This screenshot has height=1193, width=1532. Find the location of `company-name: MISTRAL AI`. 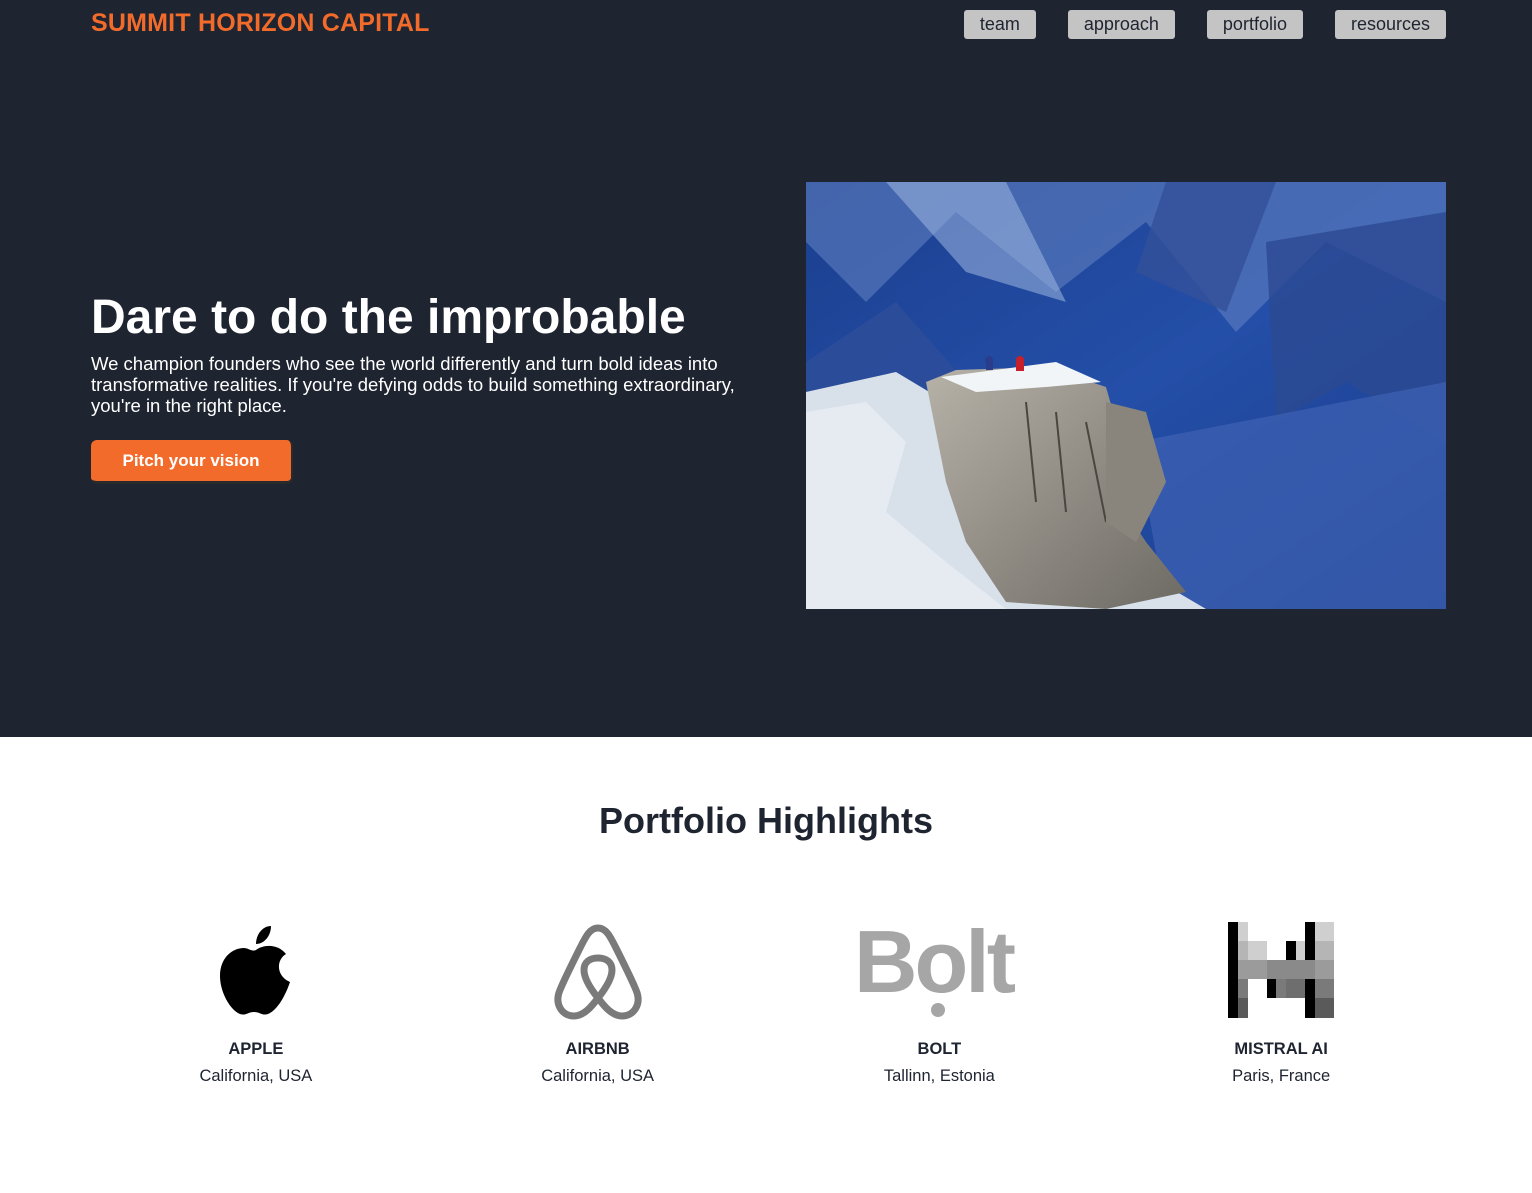

company-name: MISTRAL AI is located at coordinates (1281, 1049).